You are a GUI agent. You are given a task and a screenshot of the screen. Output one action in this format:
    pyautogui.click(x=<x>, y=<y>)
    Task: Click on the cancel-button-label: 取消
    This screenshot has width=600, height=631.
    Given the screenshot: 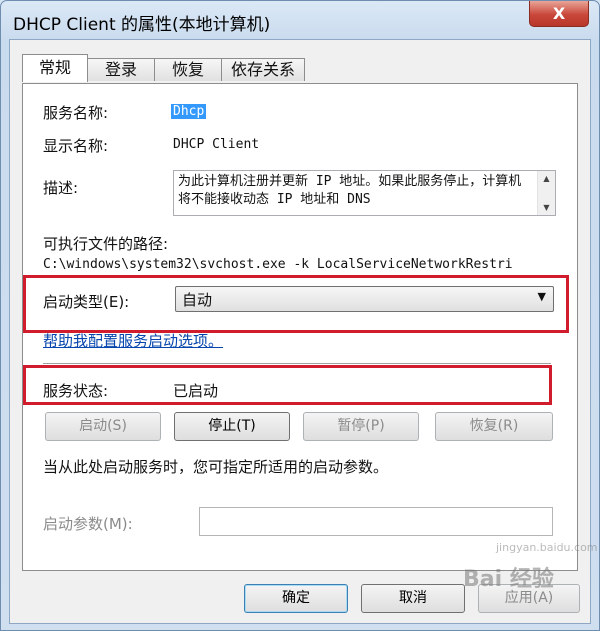 What is the action you would take?
    pyautogui.click(x=413, y=598)
    